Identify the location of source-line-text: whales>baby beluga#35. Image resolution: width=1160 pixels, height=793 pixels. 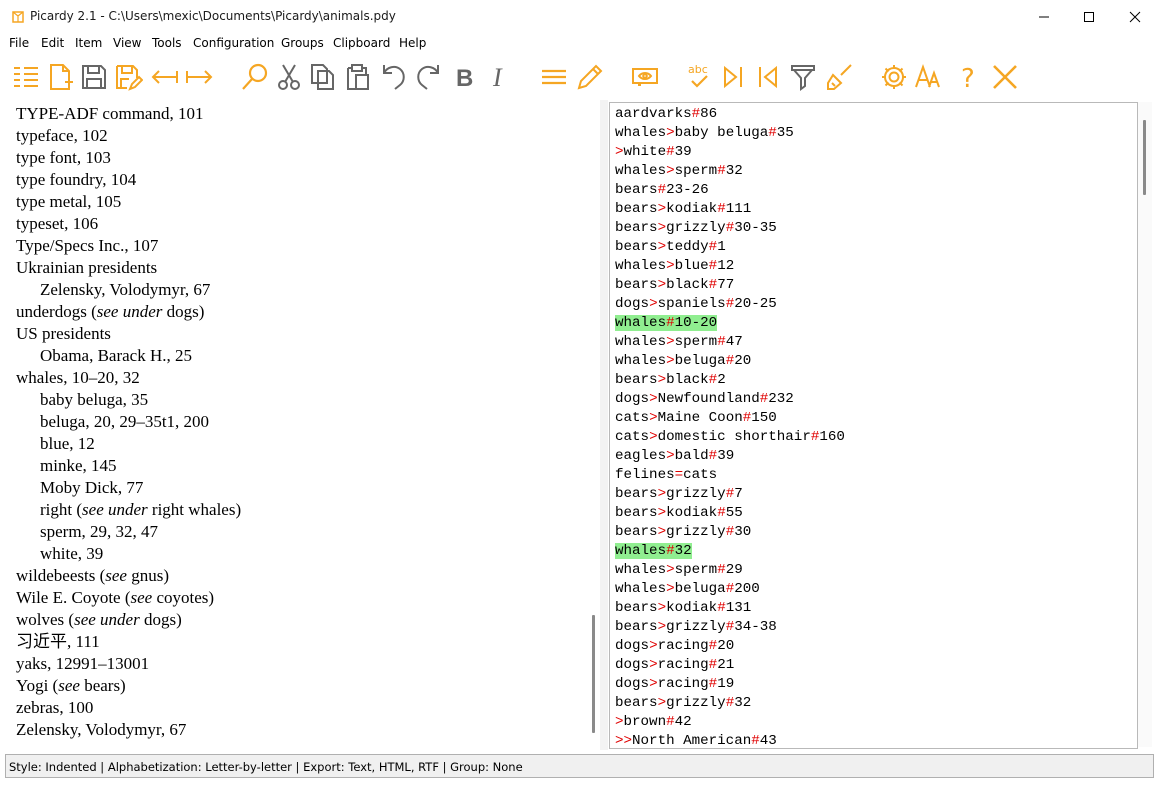
(704, 133).